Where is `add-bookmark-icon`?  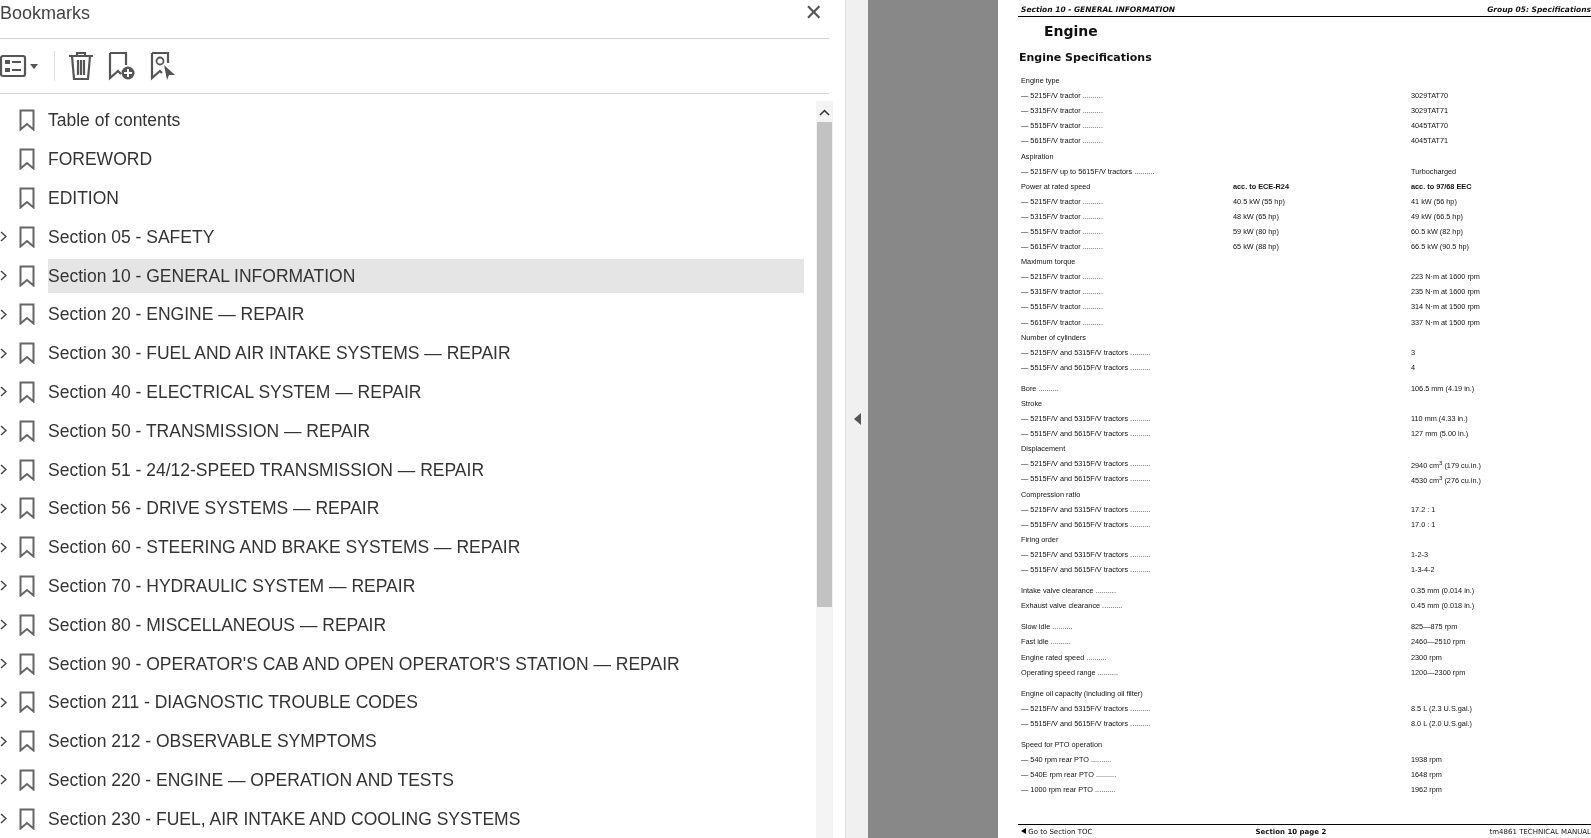
add-bookmark-icon is located at coordinates (122, 66).